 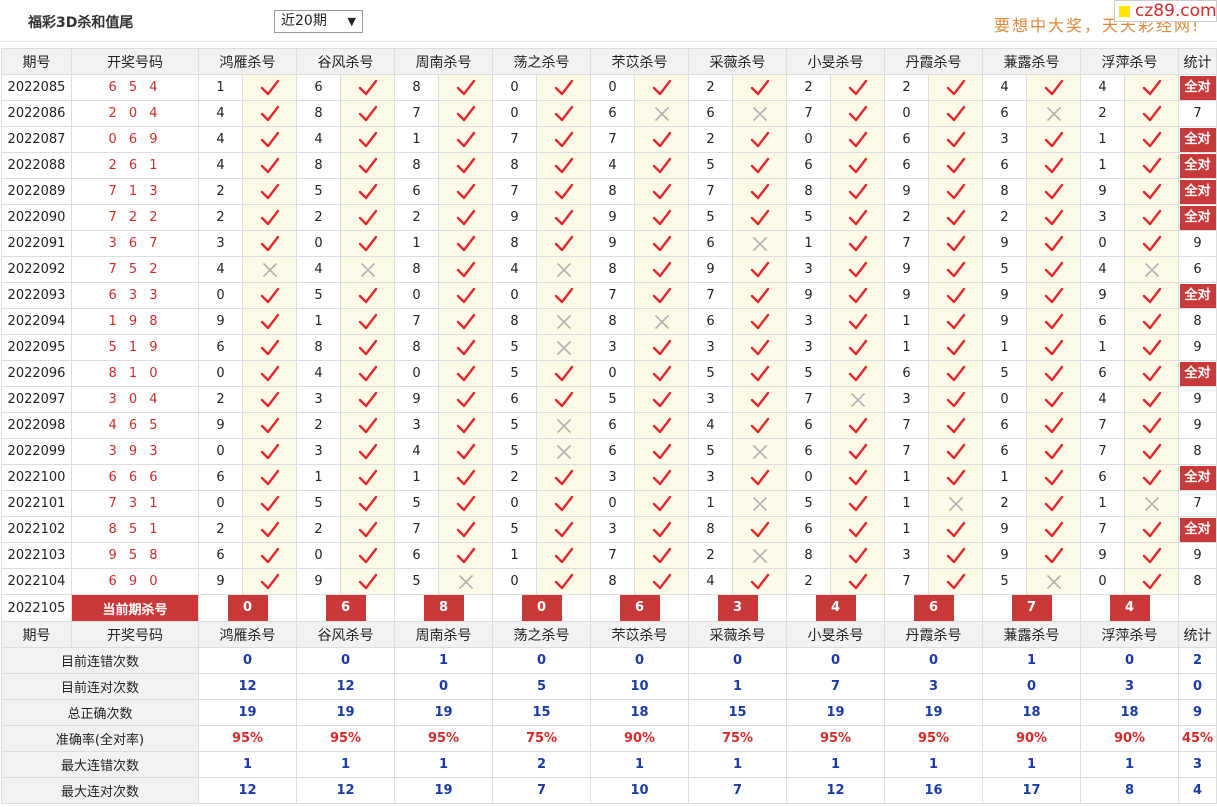 I want to click on column-header: 统计, so click(x=1197, y=634).